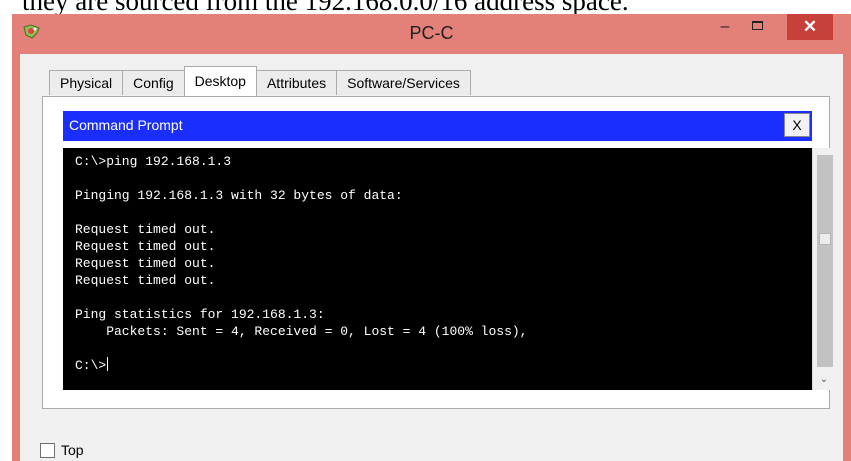 The width and height of the screenshot is (851, 461). What do you see at coordinates (200, 314) in the screenshot?
I see `terminal-line: Ping statistics for 192.168.1.3:` at bounding box center [200, 314].